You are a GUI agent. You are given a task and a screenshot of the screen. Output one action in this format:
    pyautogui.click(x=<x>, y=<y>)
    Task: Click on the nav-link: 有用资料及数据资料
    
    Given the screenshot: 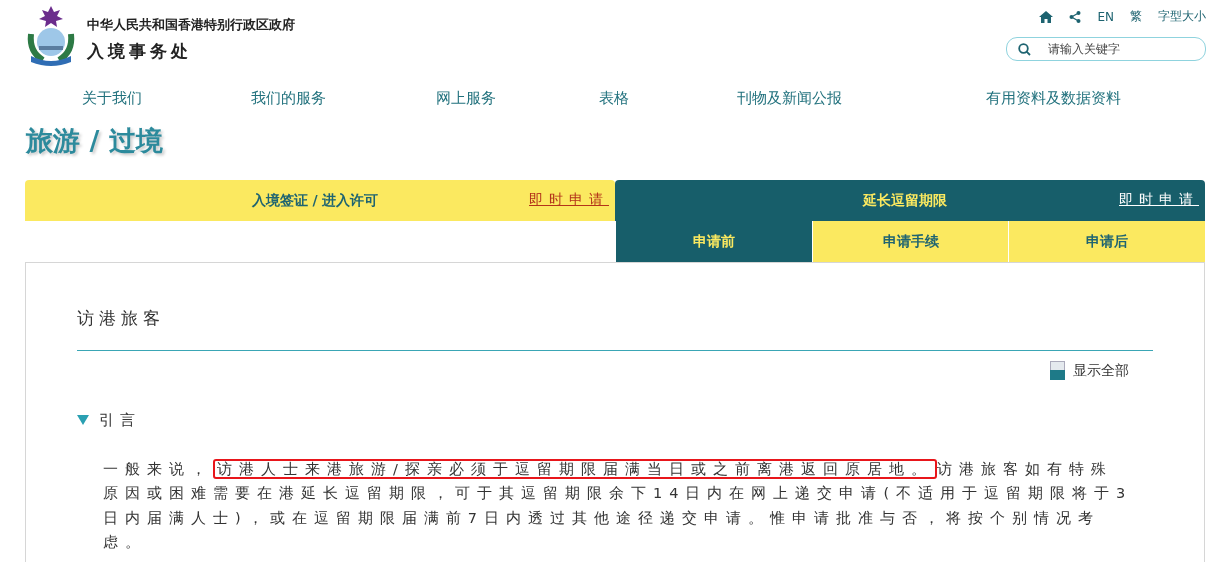 What is the action you would take?
    pyautogui.click(x=1053, y=98)
    